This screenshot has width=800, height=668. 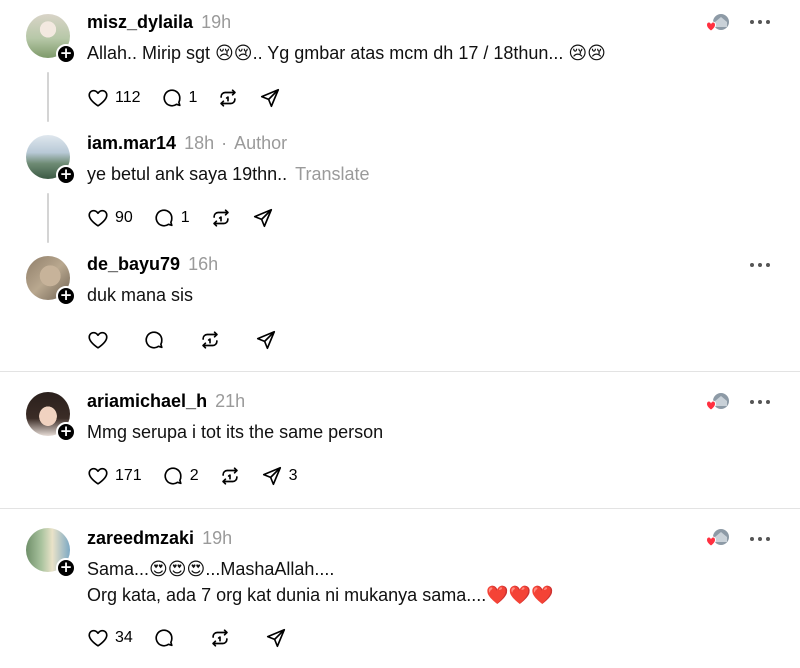 What do you see at coordinates (203, 264) in the screenshot?
I see `timestamp: 16h` at bounding box center [203, 264].